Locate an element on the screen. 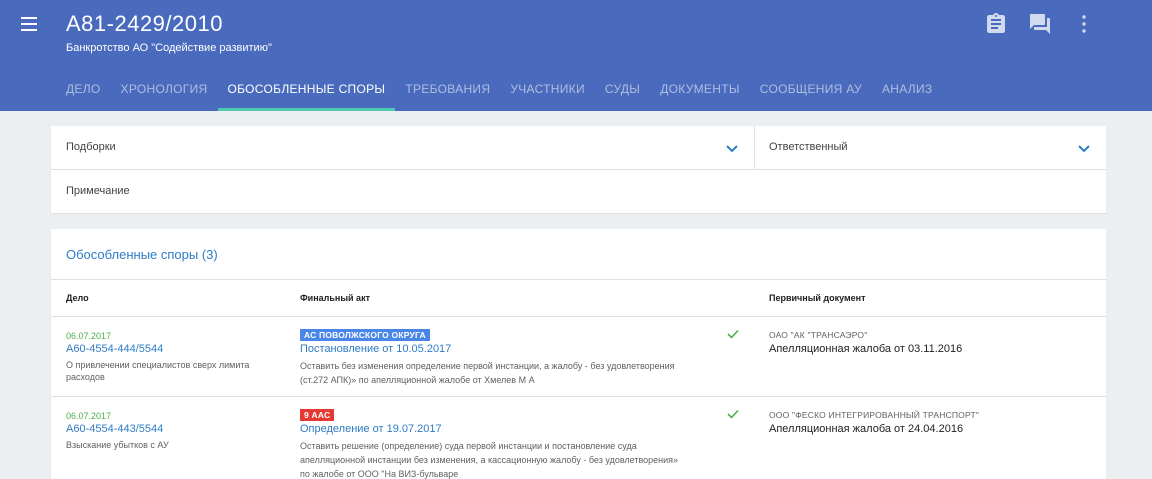  tab-chronology: ХРОНОЛОГИЯ is located at coordinates (164, 95).